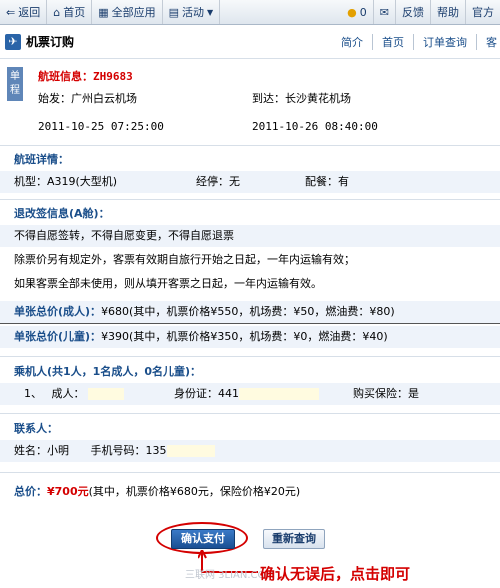 The height and width of the screenshot is (588, 500). I want to click on total-detail: (其中，机票价格¥680元，保险价格¥20元), so click(194, 491).